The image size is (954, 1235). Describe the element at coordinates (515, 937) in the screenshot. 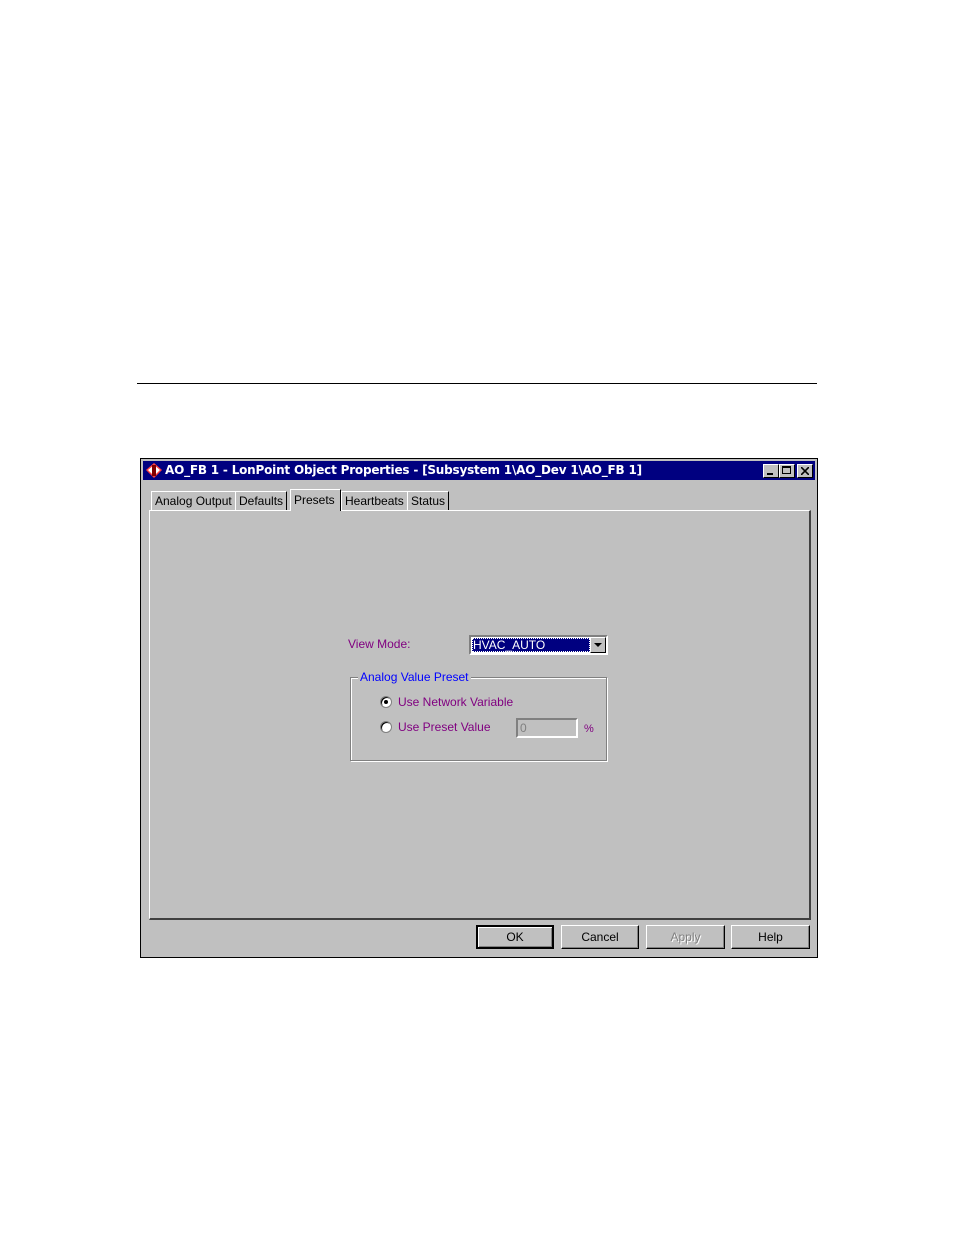

I see `ok-button: OK` at that location.